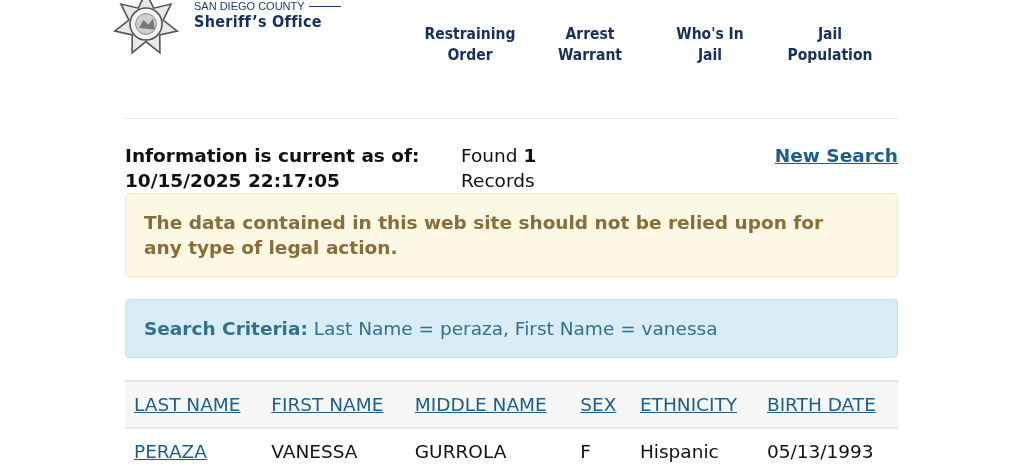 The width and height of the screenshot is (1024, 474). Describe the element at coordinates (694, 451) in the screenshot. I see `table-cell: Hispanic` at that location.